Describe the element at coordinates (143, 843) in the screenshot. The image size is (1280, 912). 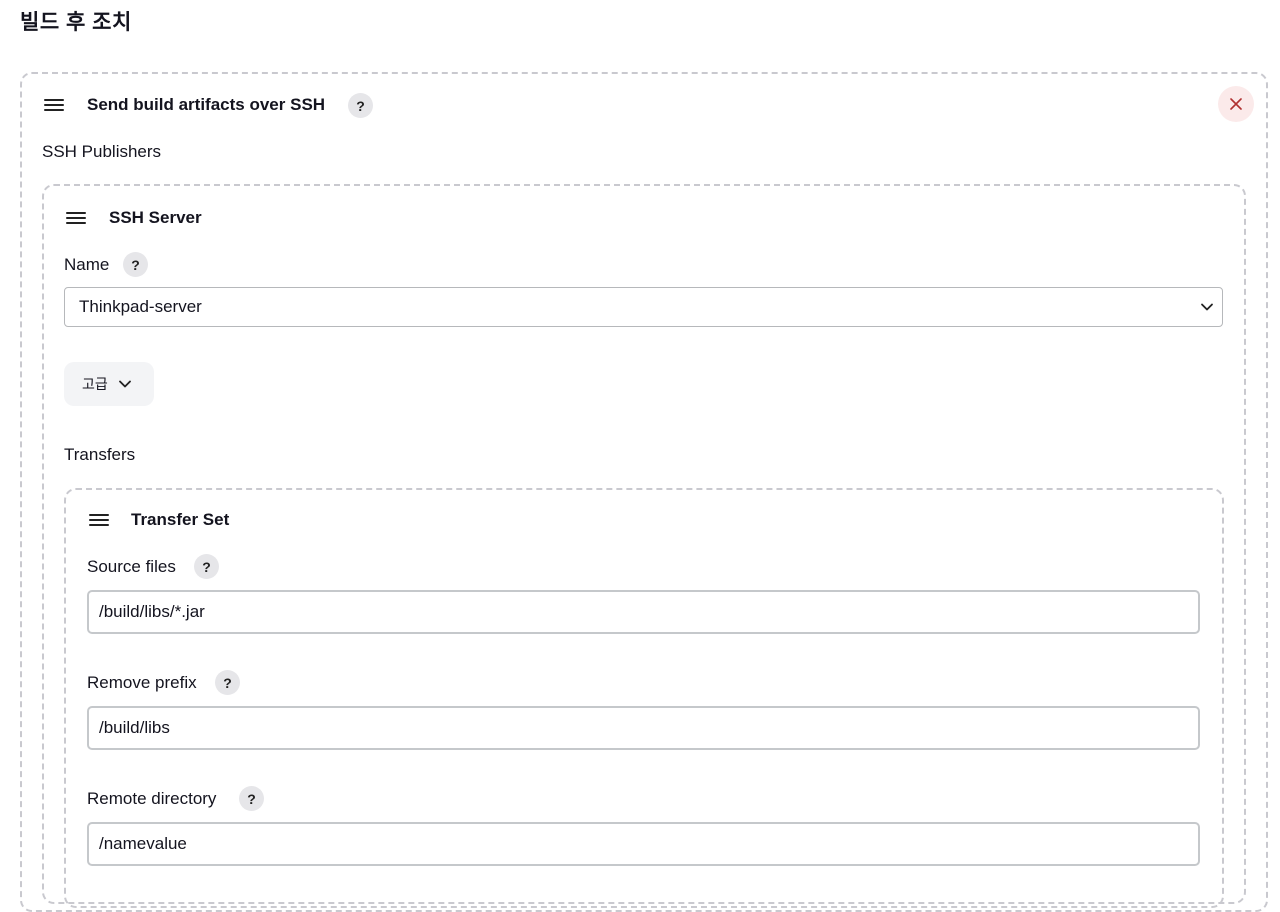
I see `remote-directory-value: /namevalue` at that location.